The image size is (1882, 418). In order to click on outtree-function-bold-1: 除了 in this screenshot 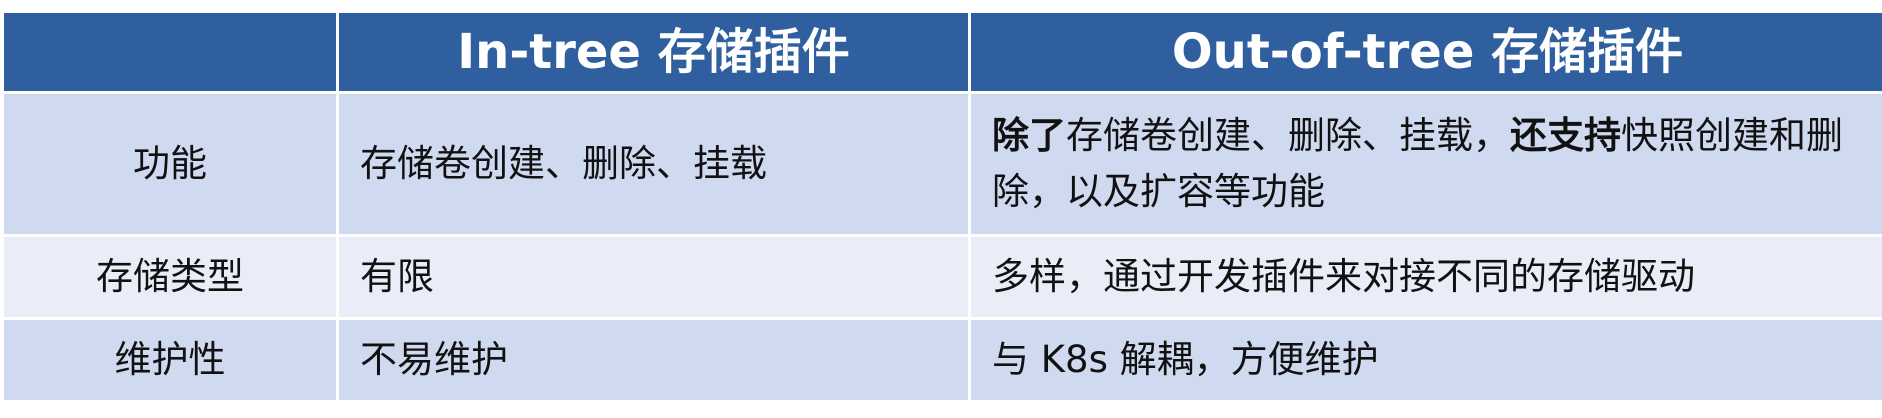, I will do `click(1029, 135)`.